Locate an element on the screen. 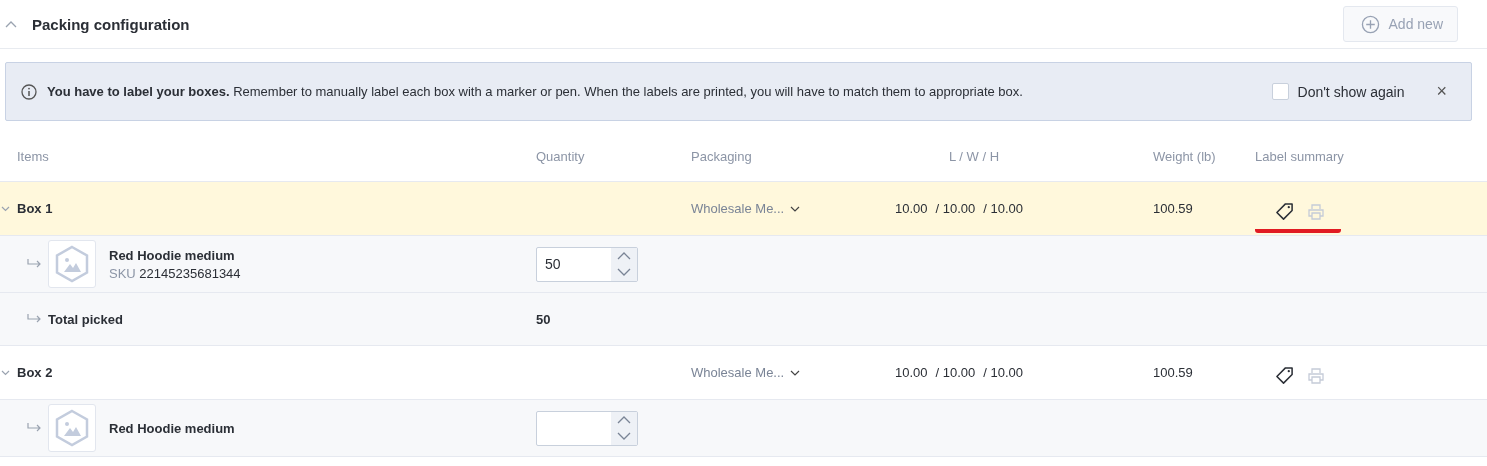 Image resolution: width=1487 pixels, height=466 pixels. column-header: L / W / H is located at coordinates (974, 156).